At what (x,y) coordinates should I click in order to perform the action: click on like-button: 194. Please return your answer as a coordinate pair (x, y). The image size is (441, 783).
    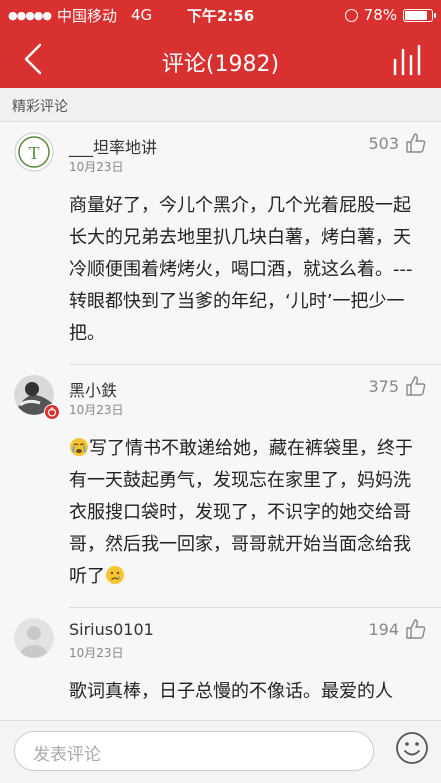
    Looking at the image, I should click on (397, 629).